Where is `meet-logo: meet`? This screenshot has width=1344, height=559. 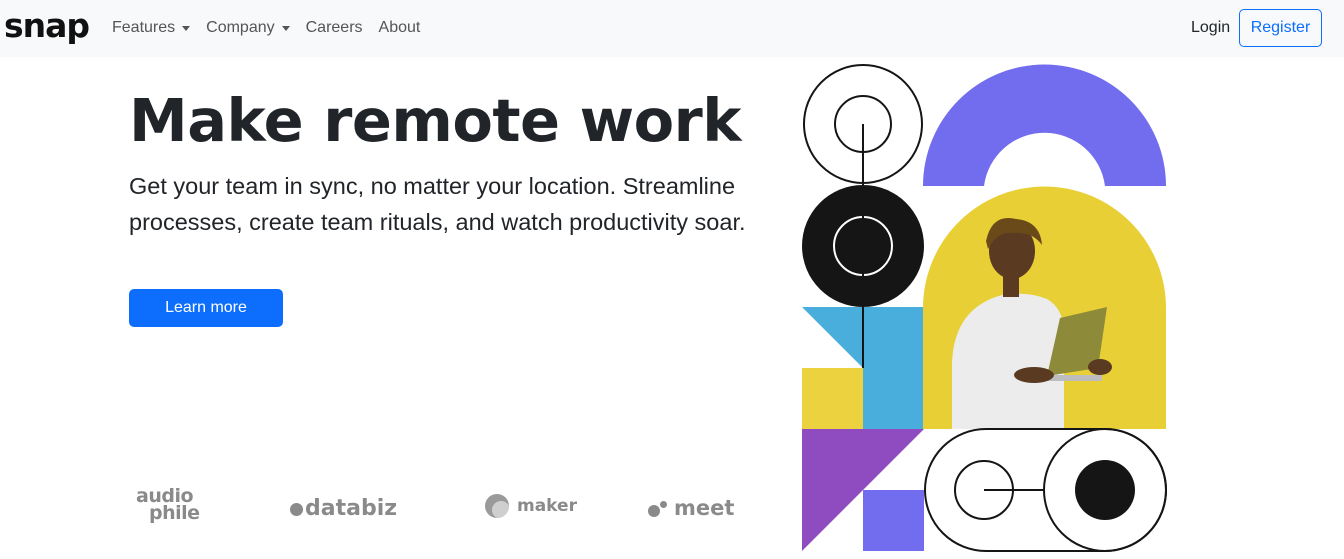
meet-logo: meet is located at coordinates (691, 508).